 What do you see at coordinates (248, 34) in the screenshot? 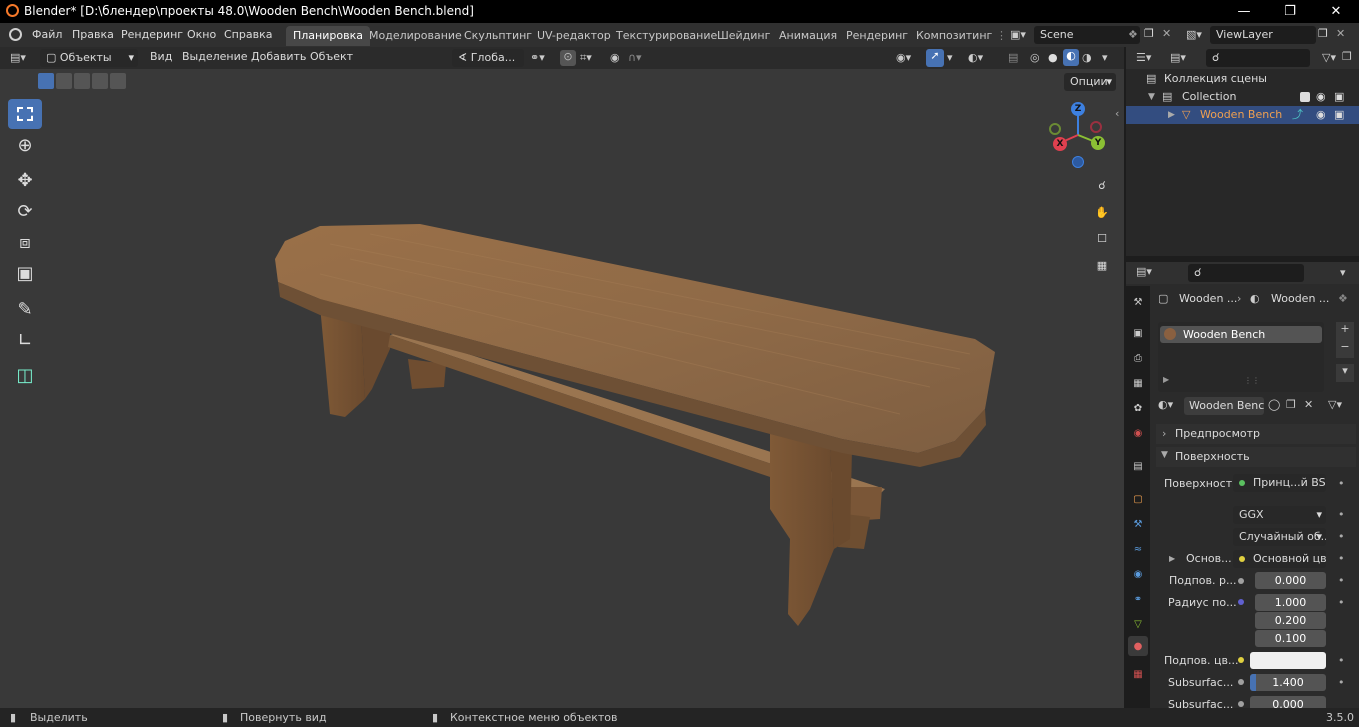
I see `menu-help: Справка` at bounding box center [248, 34].